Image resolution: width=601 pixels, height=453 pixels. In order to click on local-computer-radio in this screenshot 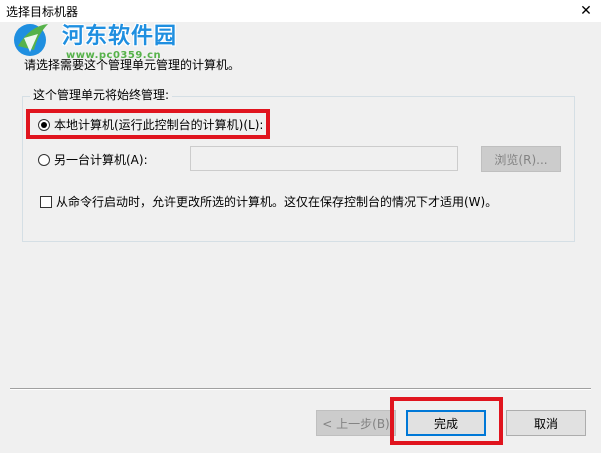, I will do `click(44, 124)`.